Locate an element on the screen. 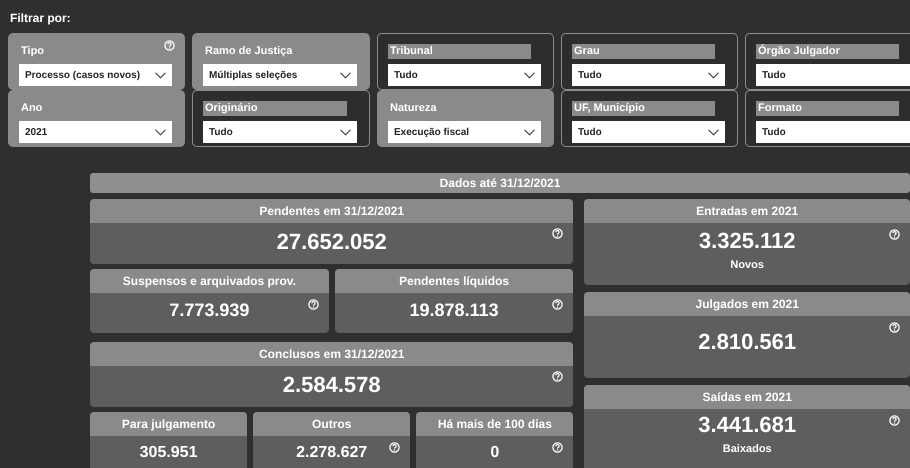  kpi-caption: Novos is located at coordinates (747, 265).